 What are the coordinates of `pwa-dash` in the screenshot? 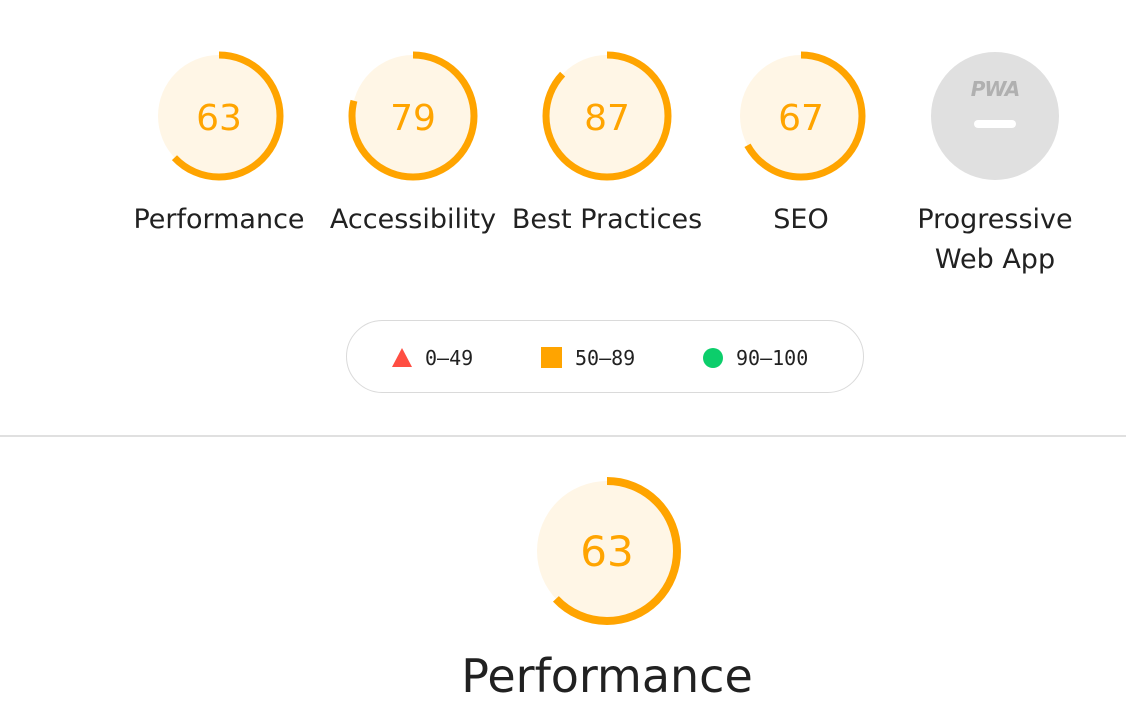 It's located at (995, 124).